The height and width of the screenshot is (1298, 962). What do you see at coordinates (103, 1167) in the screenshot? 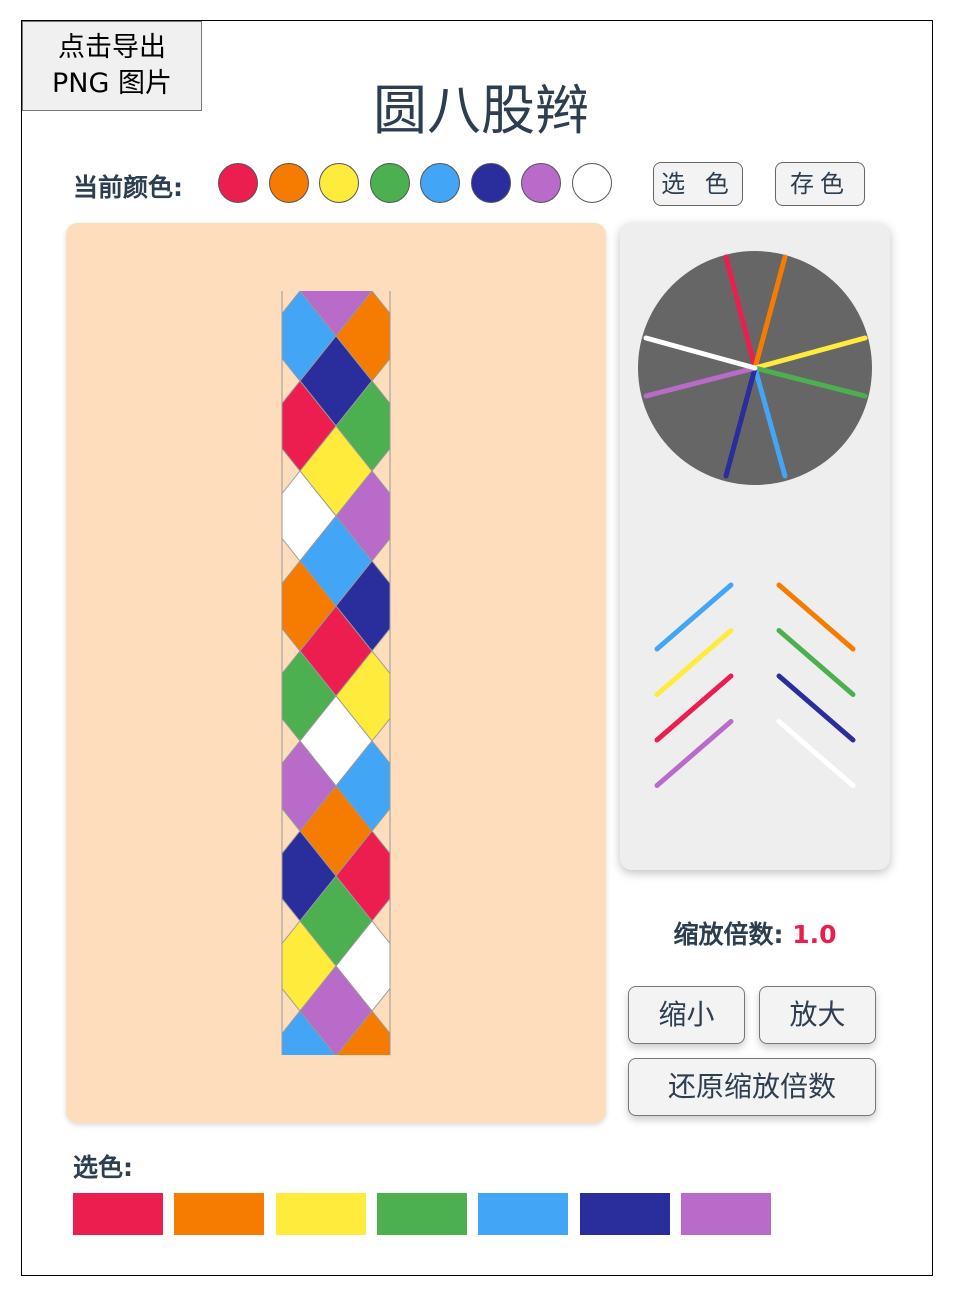
I see `palette-label: 选色:` at bounding box center [103, 1167].